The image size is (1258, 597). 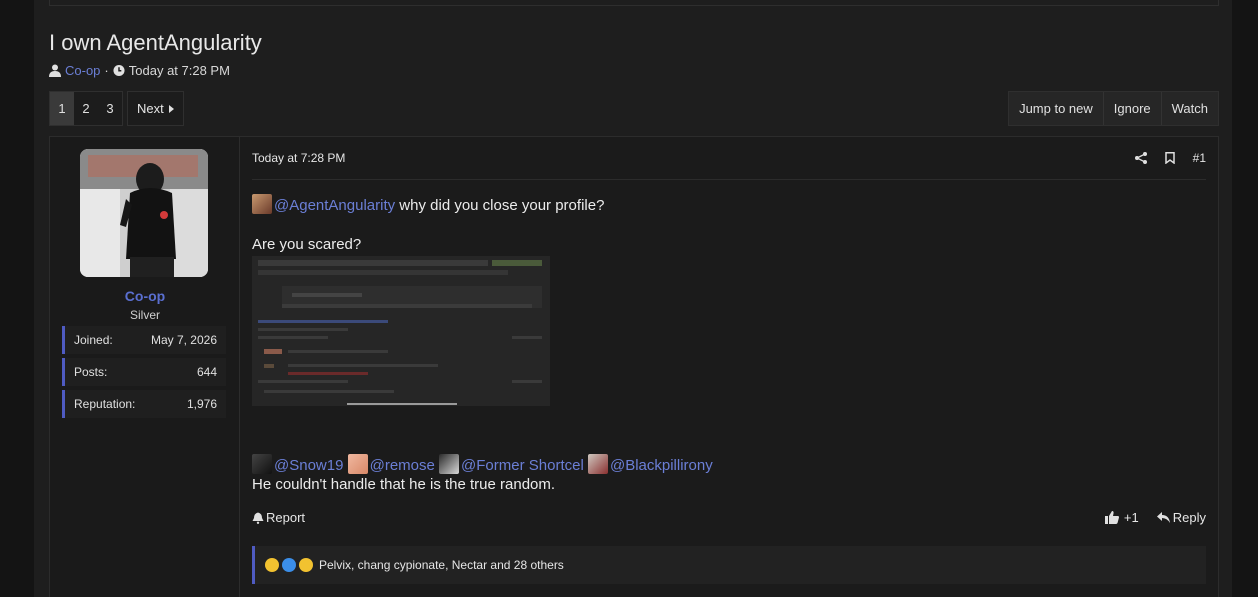 I want to click on top-divider, so click(x=634, y=3).